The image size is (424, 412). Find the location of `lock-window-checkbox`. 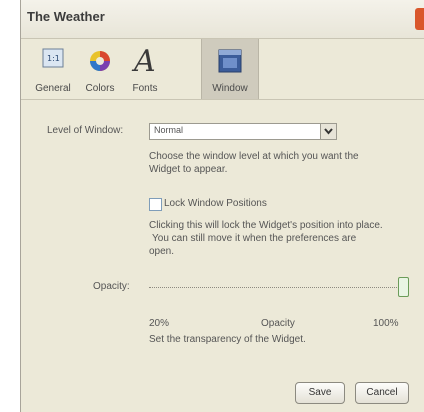

lock-window-checkbox is located at coordinates (155, 204).